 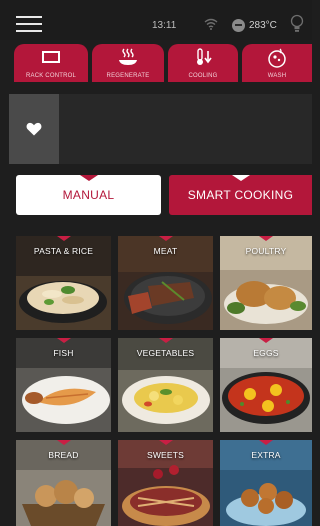 What do you see at coordinates (165, 353) in the screenshot?
I see `category-label: VEGETABLES` at bounding box center [165, 353].